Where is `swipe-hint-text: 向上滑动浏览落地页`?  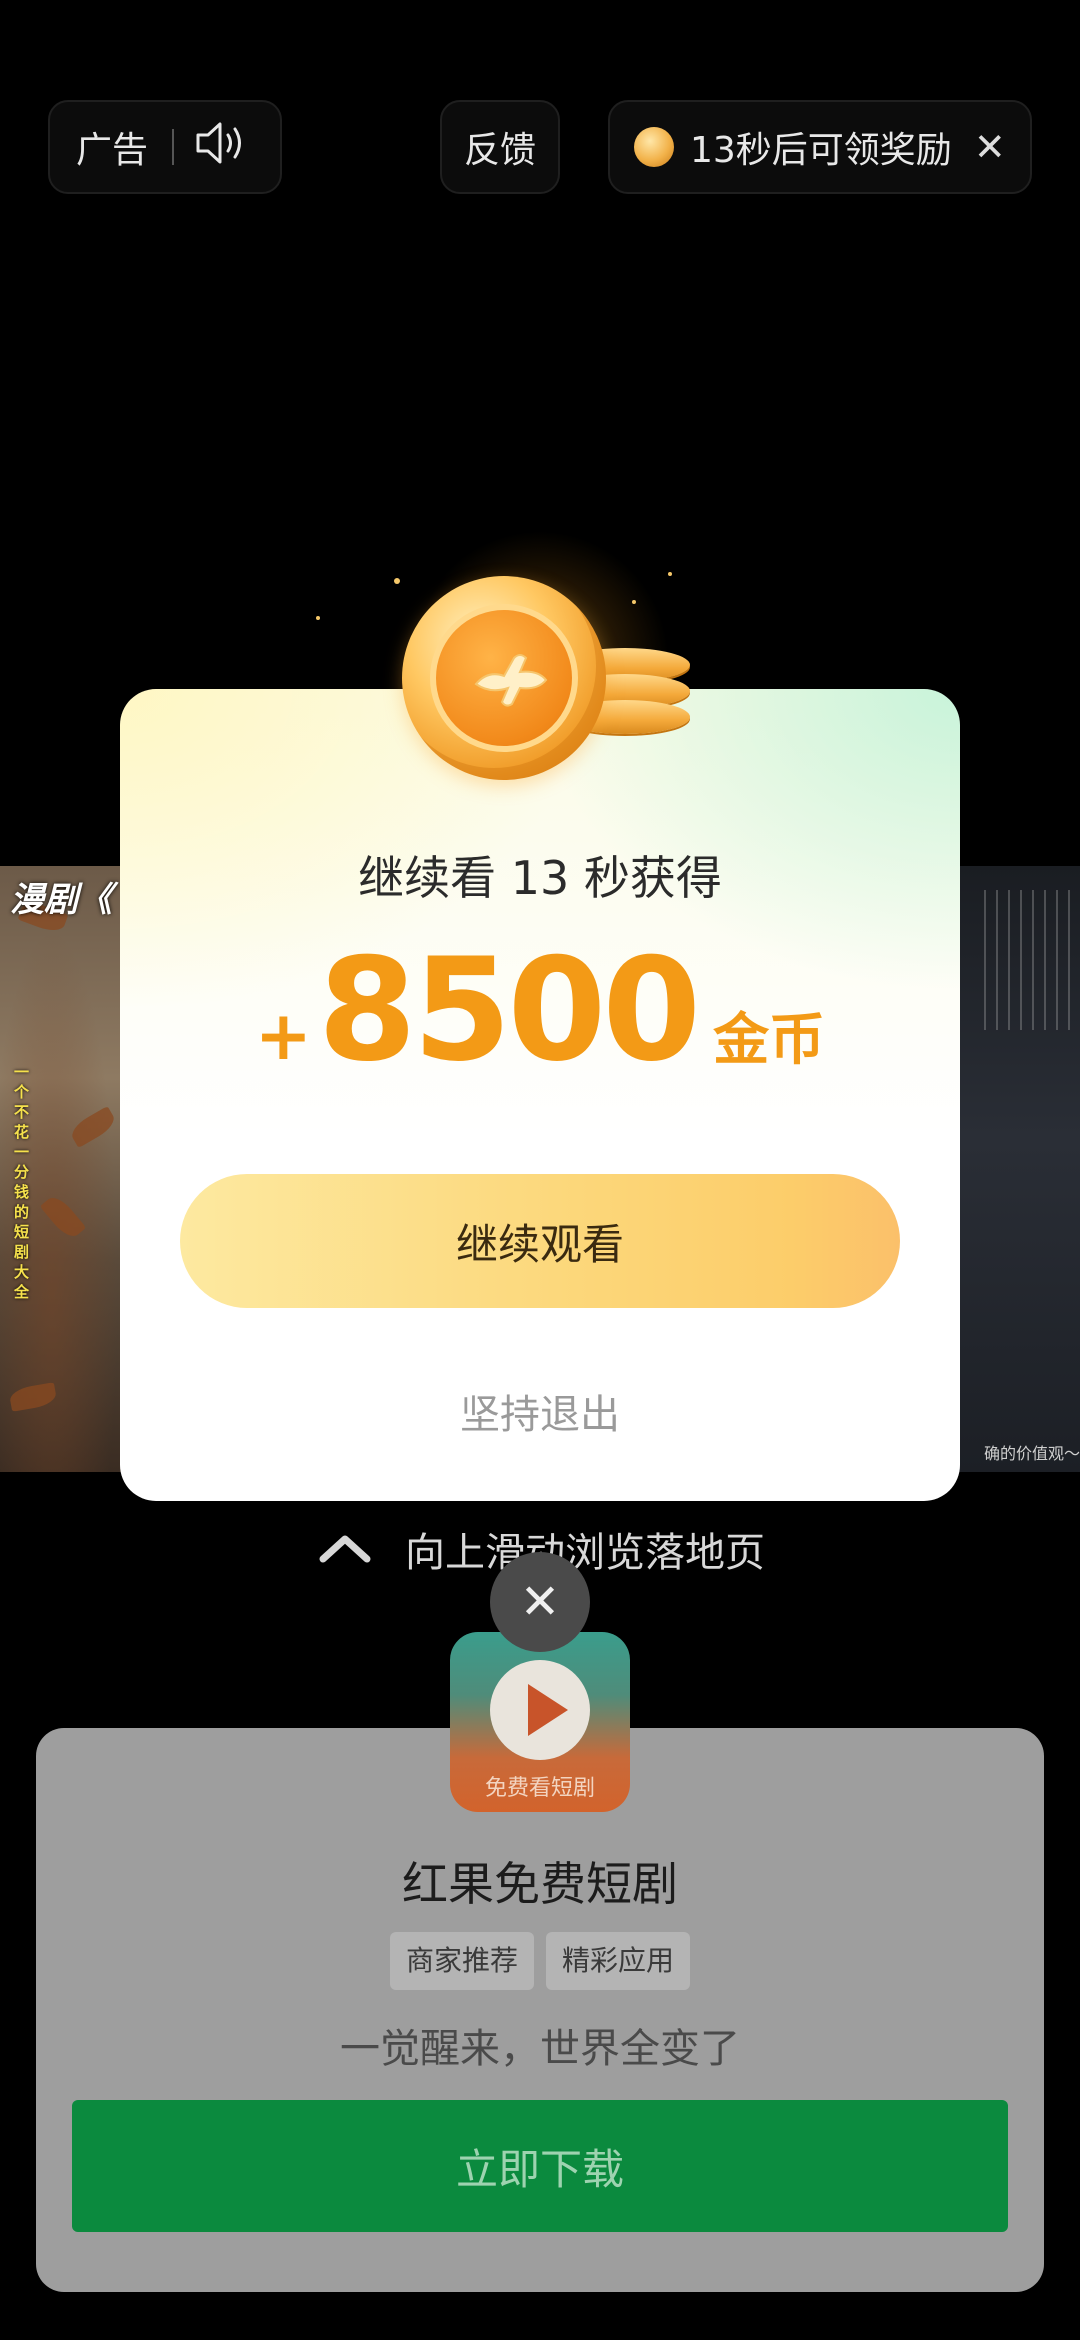
swipe-hint-text: 向上滑动浏览落地页 is located at coordinates (585, 1553).